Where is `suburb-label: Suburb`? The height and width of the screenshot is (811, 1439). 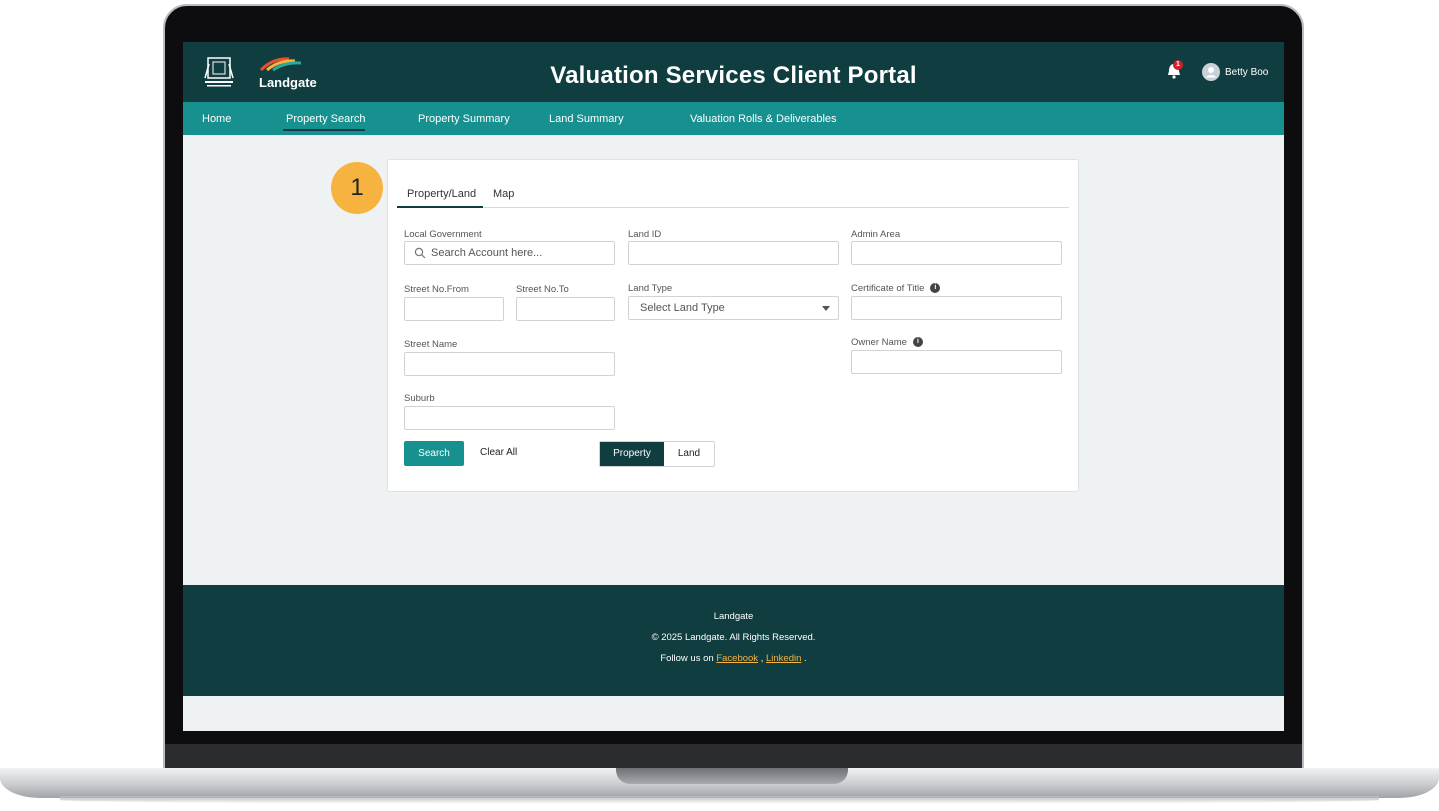
suburb-label: Suburb is located at coordinates (419, 398).